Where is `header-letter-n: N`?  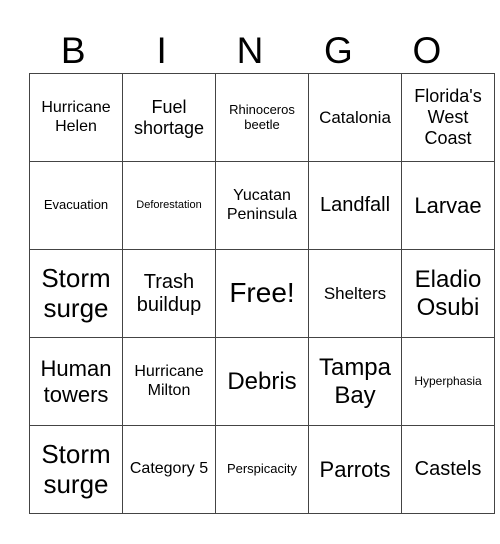
header-letter-n: N is located at coordinates (250, 50).